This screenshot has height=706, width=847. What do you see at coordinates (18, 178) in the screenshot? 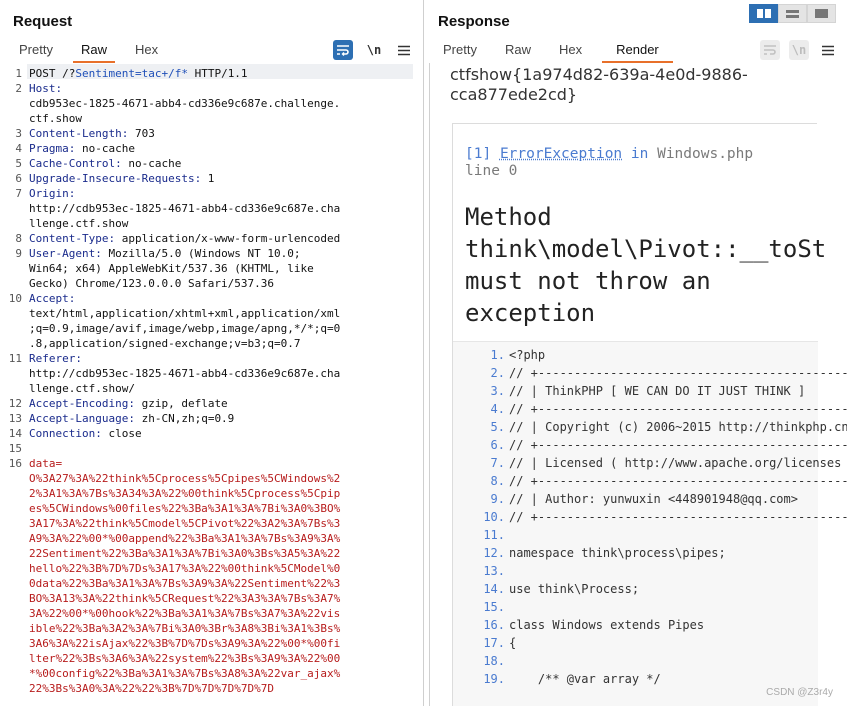
I see `line-number: 6` at bounding box center [18, 178].